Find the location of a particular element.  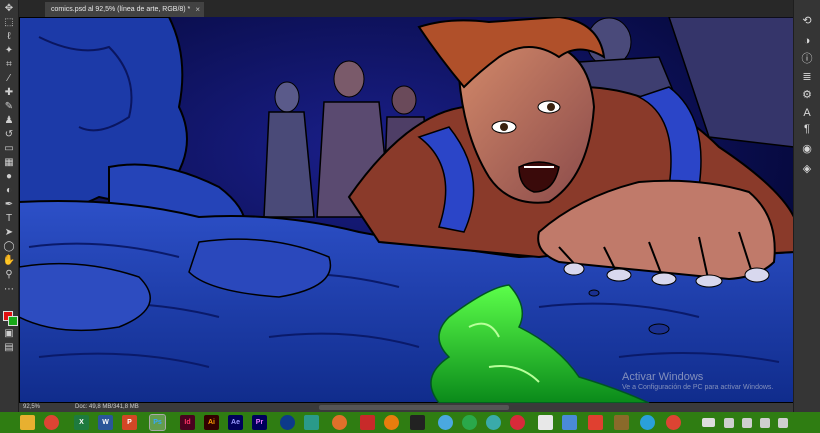

status-bar: 92,5% Doc: 49,8 MB/341,8 MB is located at coordinates (406, 407).